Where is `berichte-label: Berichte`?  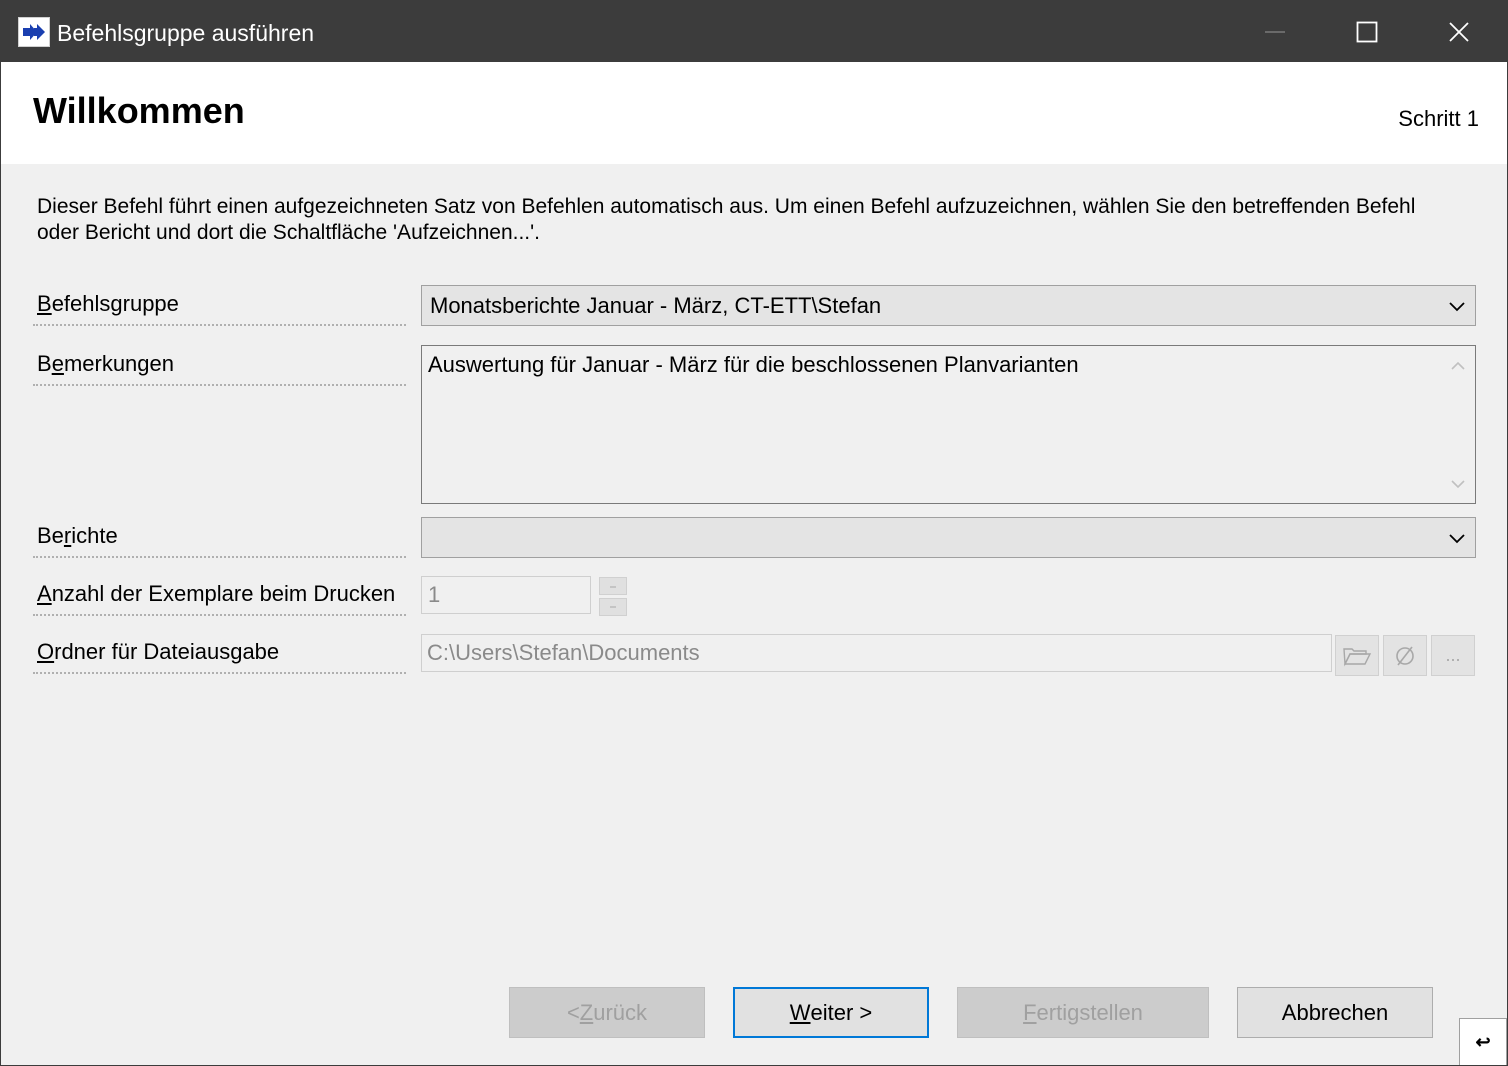 berichte-label: Berichte is located at coordinates (219, 538).